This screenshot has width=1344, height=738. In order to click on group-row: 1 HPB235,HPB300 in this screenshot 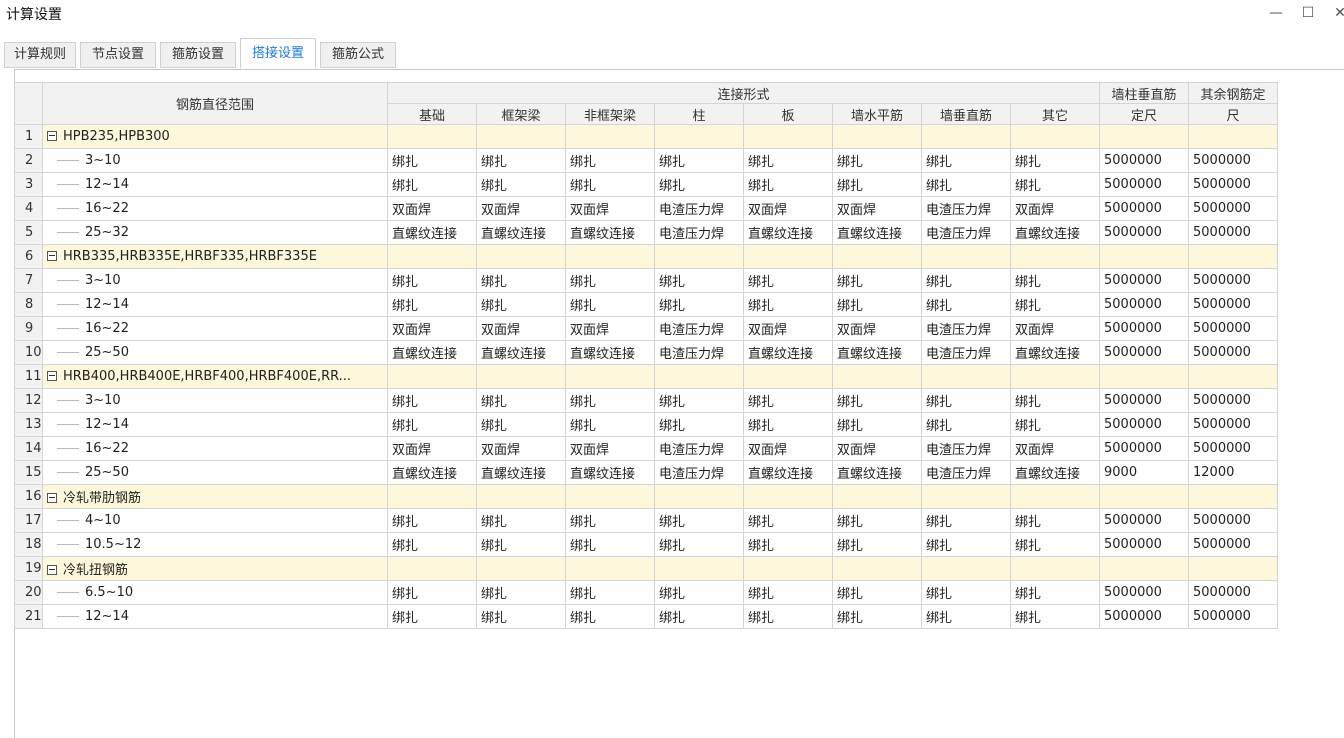, I will do `click(646, 136)`.